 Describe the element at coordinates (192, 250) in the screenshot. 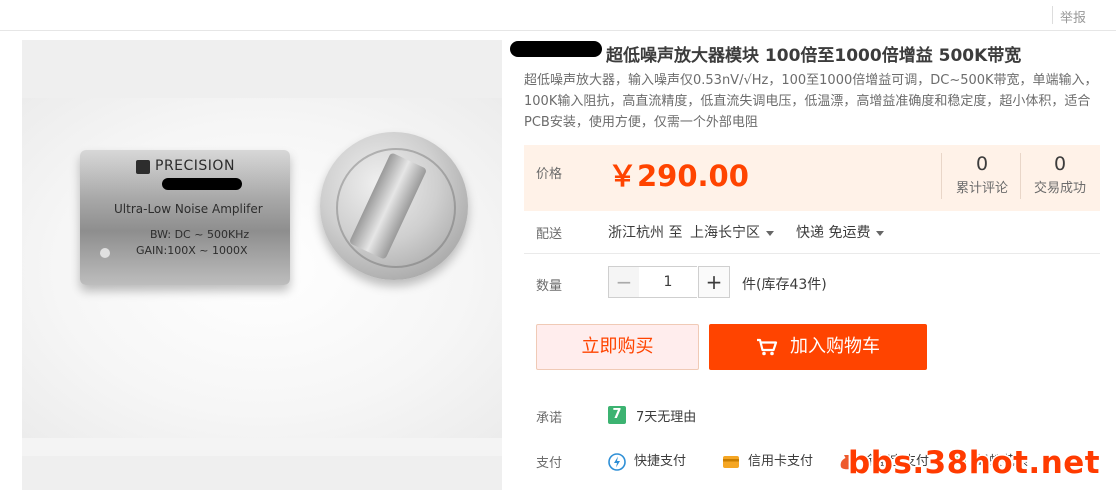

I see `module-gain: GAIN:100X ~ 1000X` at that location.